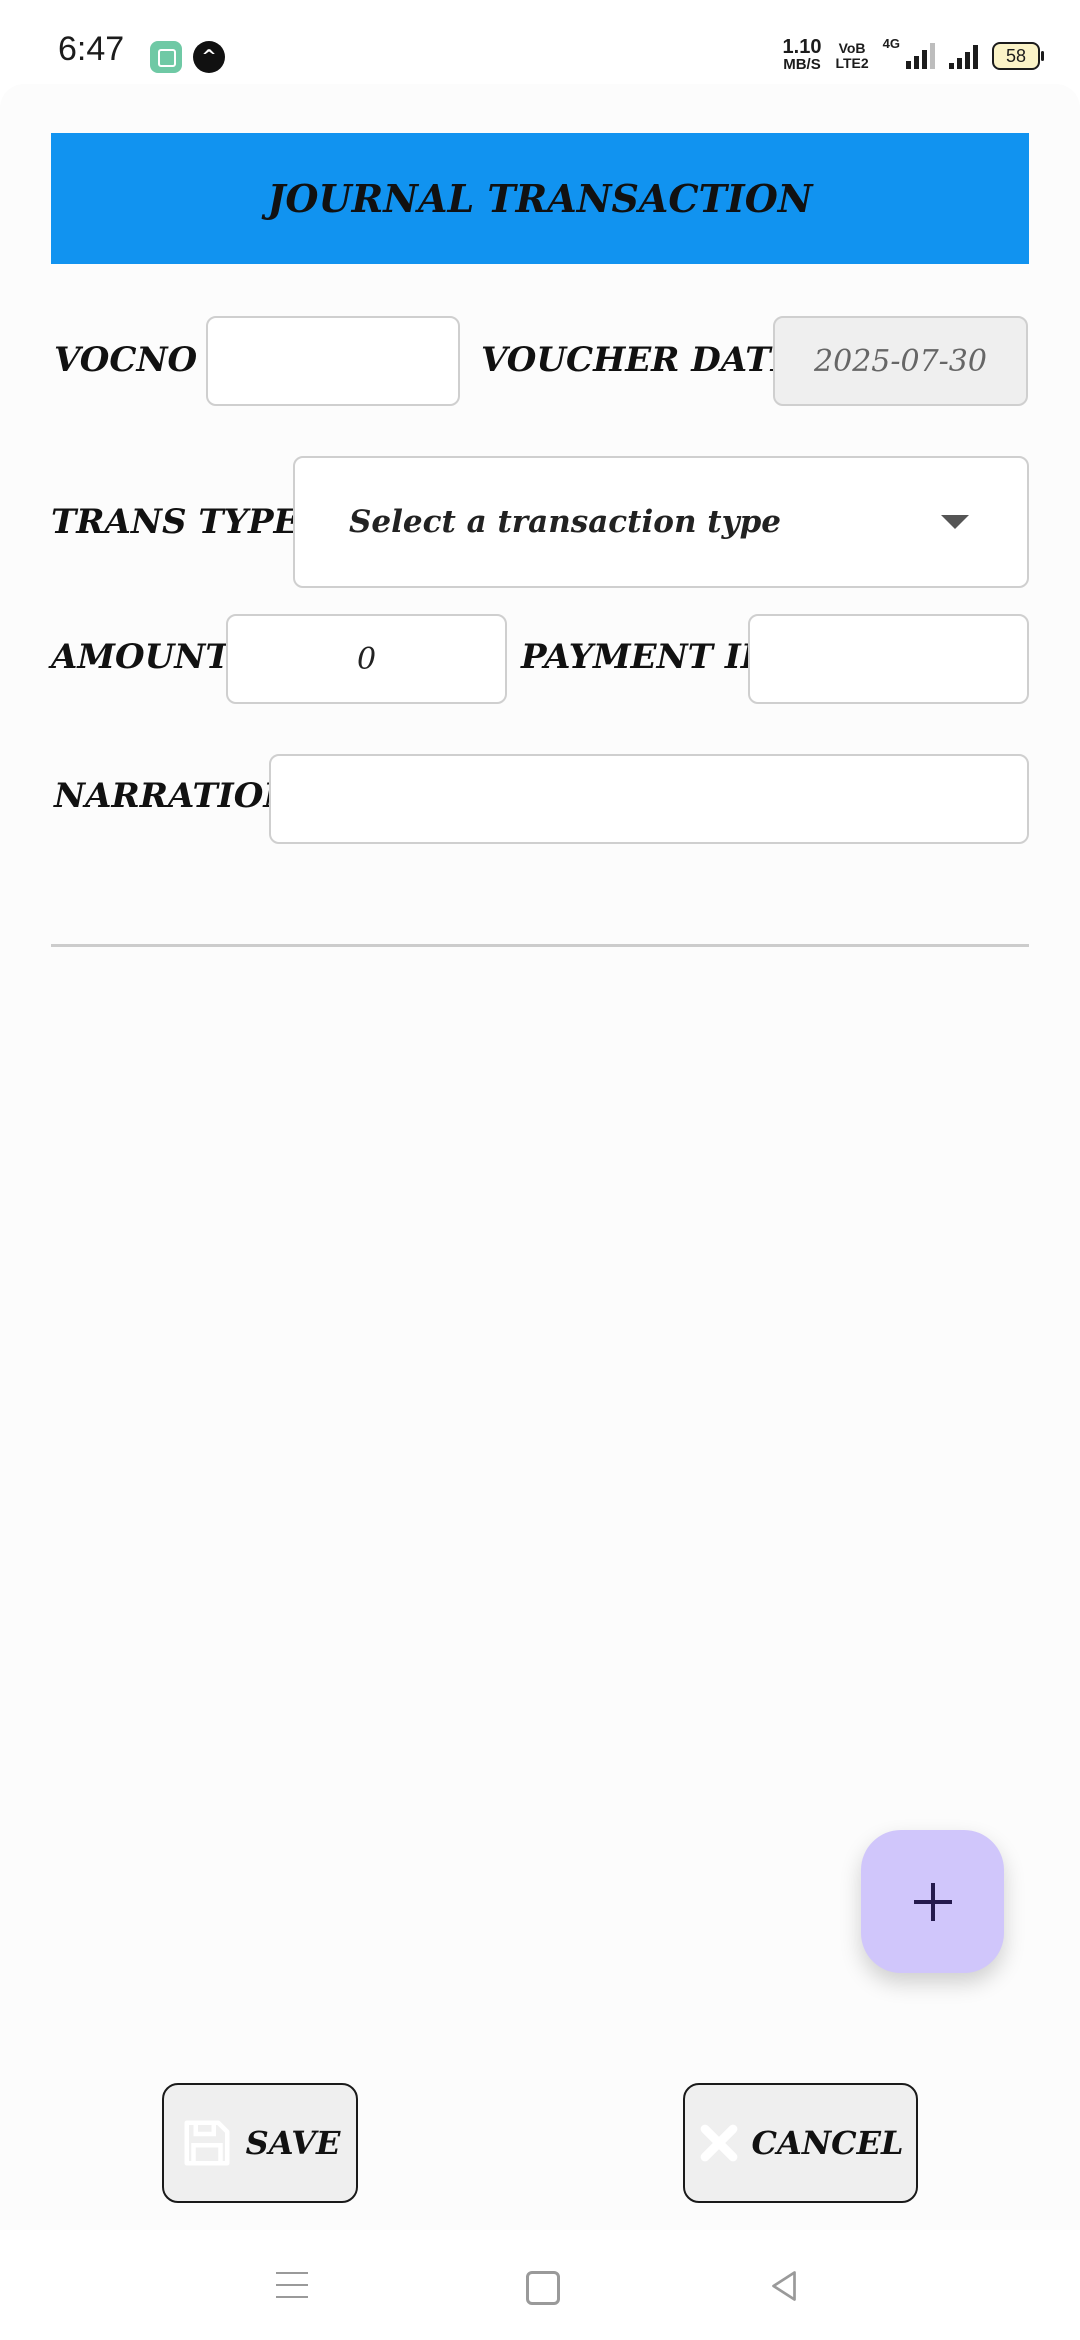  What do you see at coordinates (802, 47) in the screenshot?
I see `network-speed-value: 1.10` at bounding box center [802, 47].